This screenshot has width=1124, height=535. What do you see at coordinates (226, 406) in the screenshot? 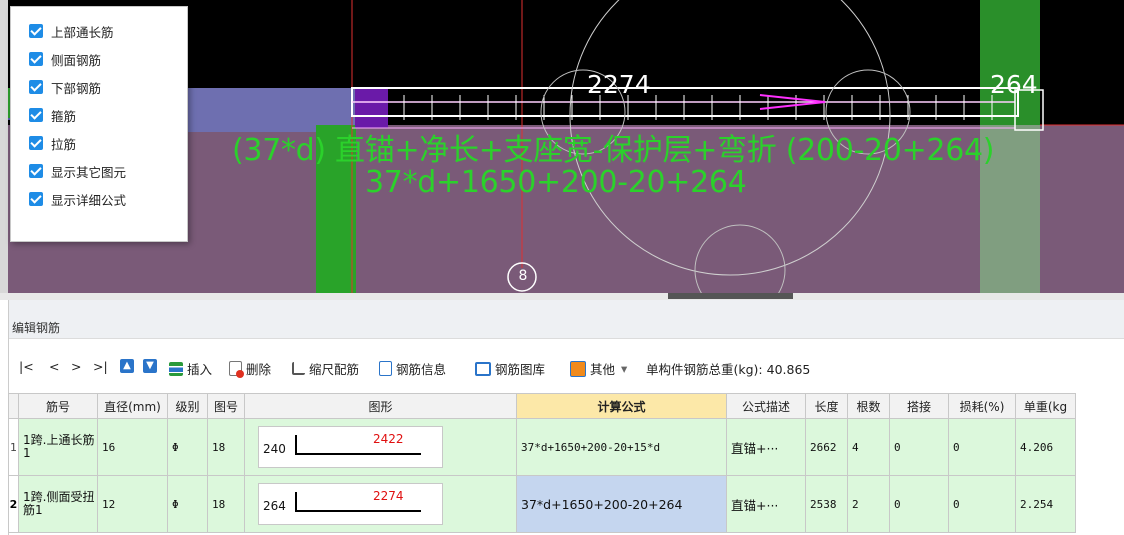
I see `col-figure-no: 图号` at bounding box center [226, 406].